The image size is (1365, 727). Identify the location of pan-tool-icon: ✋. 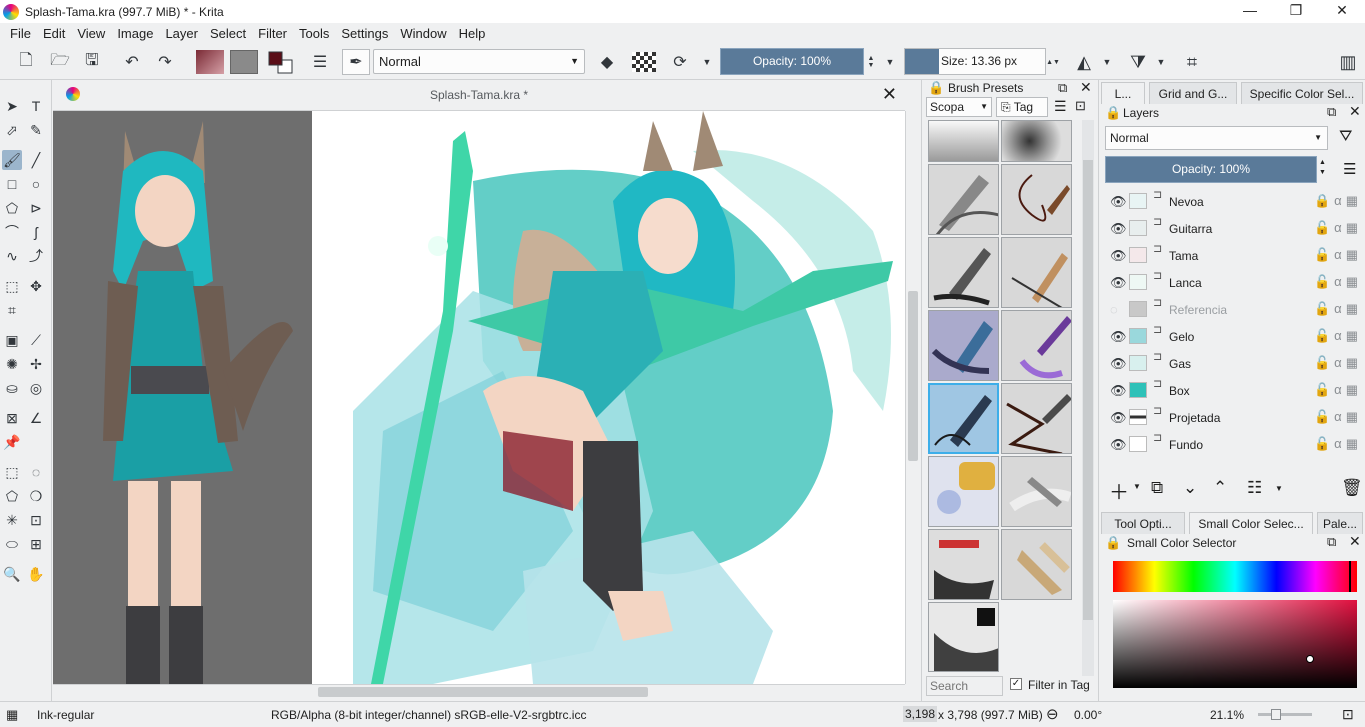
(36, 574).